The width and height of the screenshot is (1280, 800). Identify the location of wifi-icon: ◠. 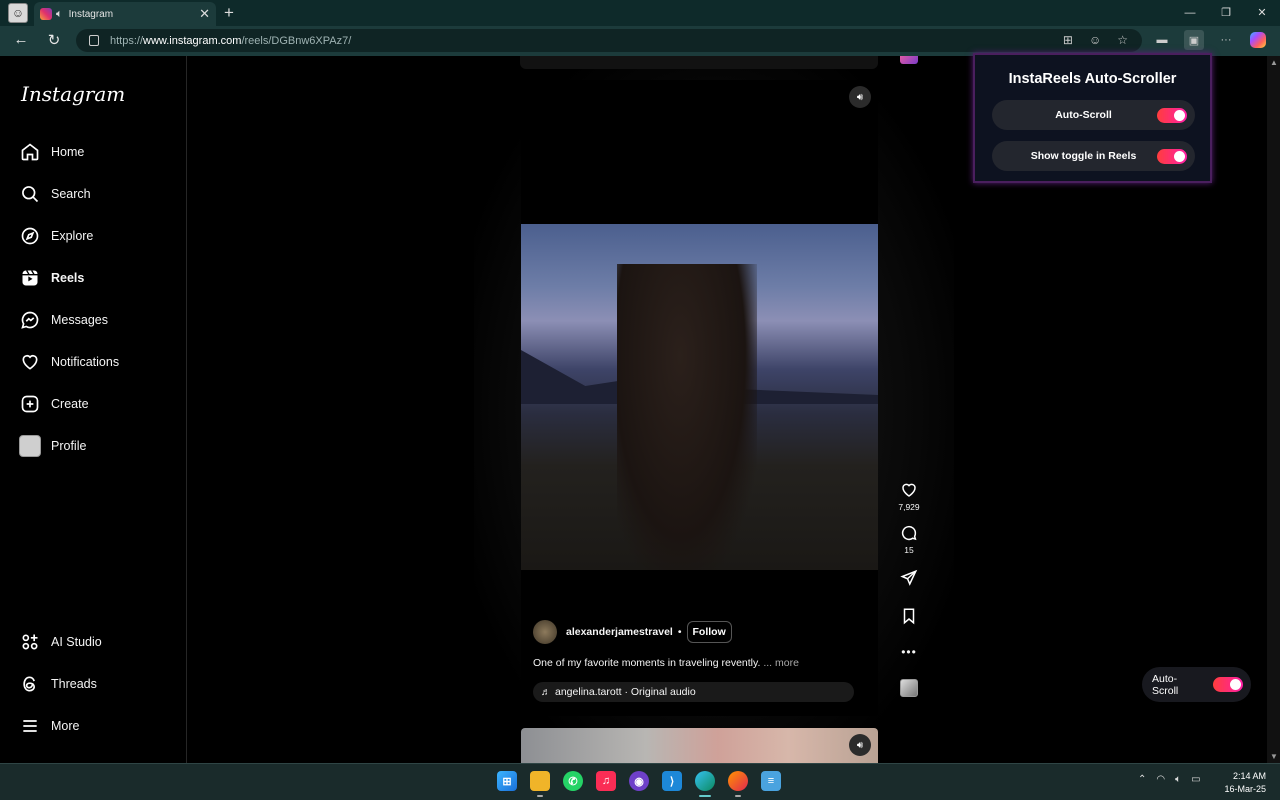
(1160, 779).